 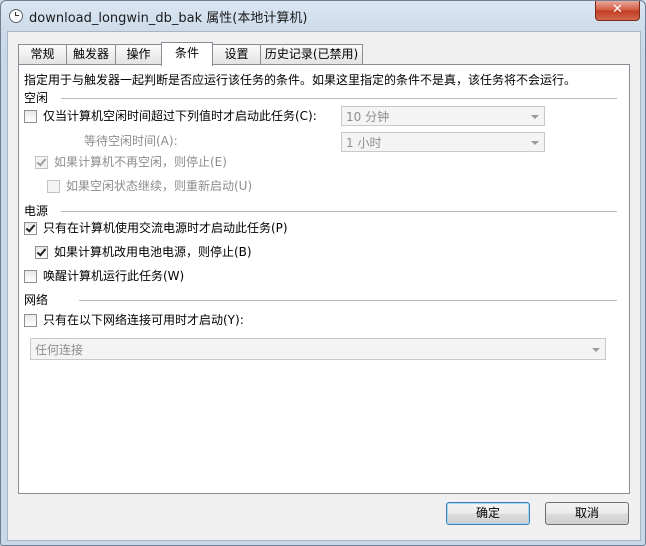 I want to click on ac-power-only-checkbox, so click(x=30, y=228).